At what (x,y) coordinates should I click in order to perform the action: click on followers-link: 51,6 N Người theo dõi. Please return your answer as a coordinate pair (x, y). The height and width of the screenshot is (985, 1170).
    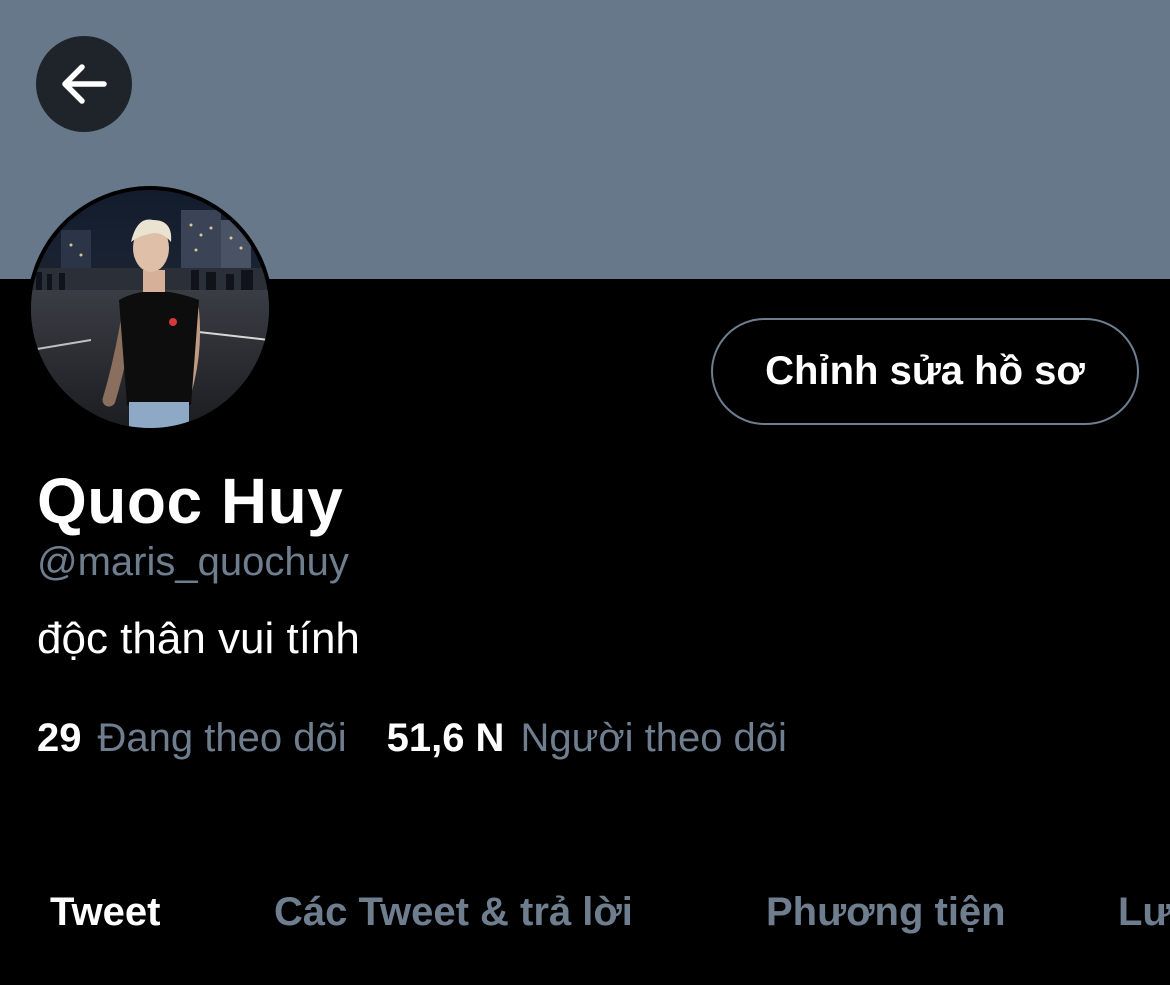
    Looking at the image, I should click on (587, 738).